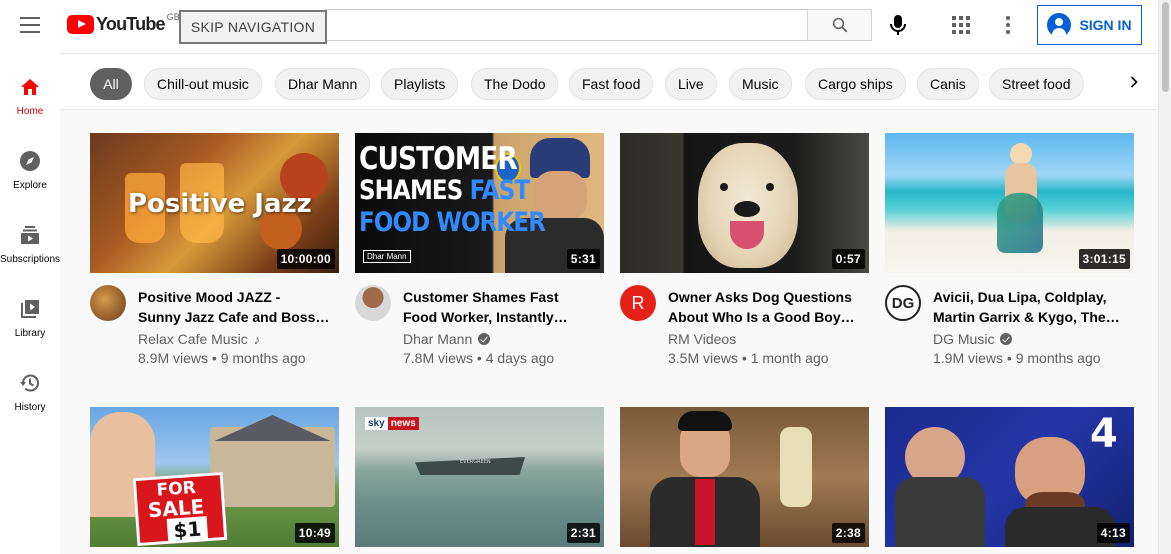 The image size is (1171, 554). What do you see at coordinates (855, 84) in the screenshot?
I see `chip-cargo-ships: Cargo ships` at bounding box center [855, 84].